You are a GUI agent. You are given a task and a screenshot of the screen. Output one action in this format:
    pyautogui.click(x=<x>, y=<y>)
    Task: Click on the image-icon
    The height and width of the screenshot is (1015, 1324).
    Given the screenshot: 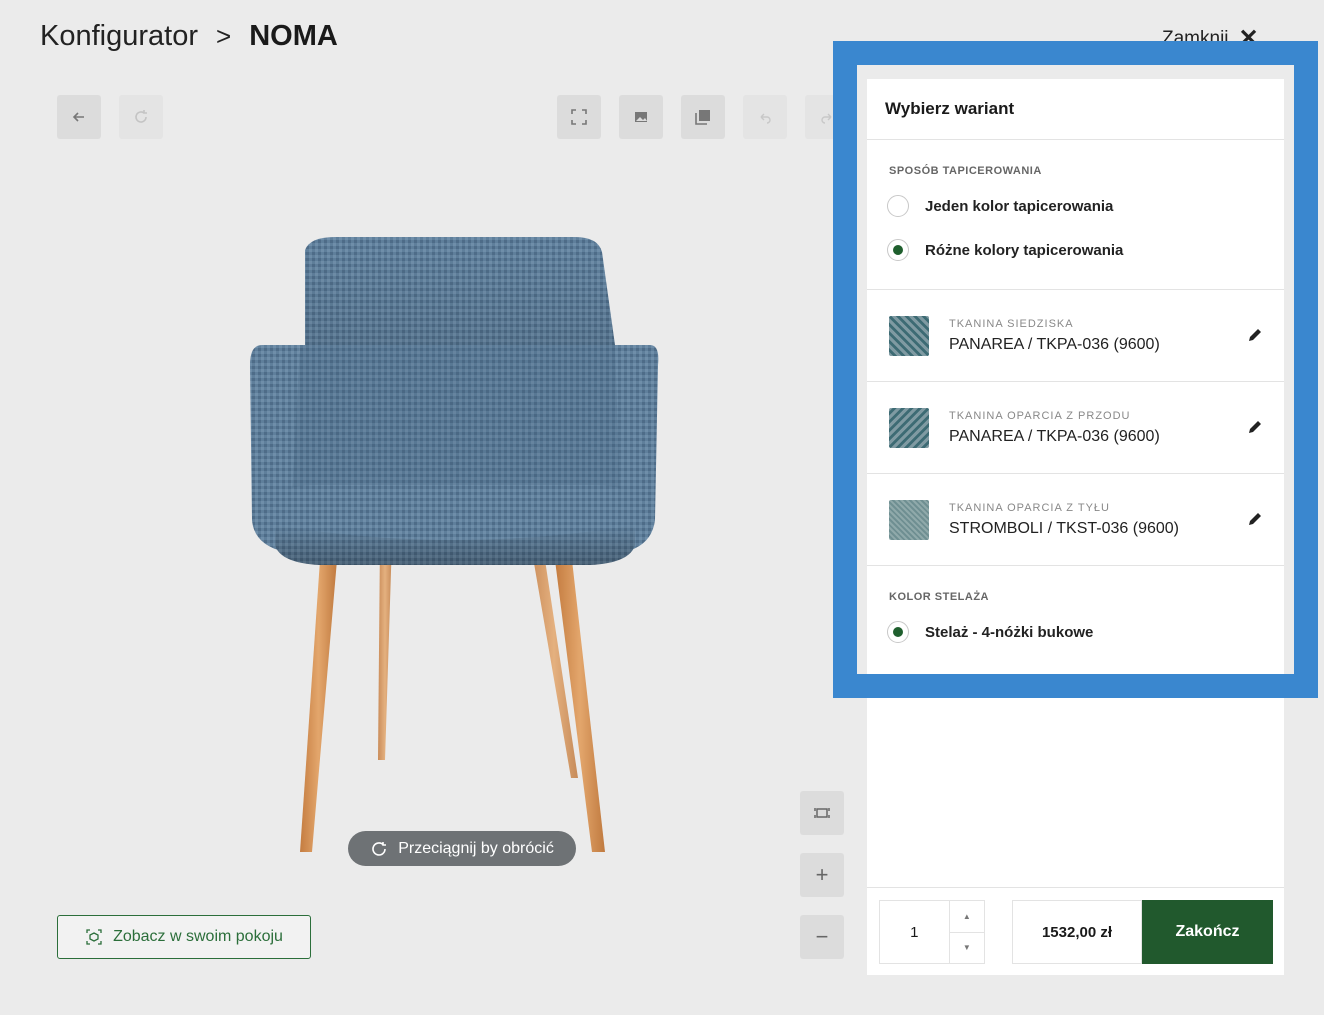 What is the action you would take?
    pyautogui.click(x=641, y=117)
    